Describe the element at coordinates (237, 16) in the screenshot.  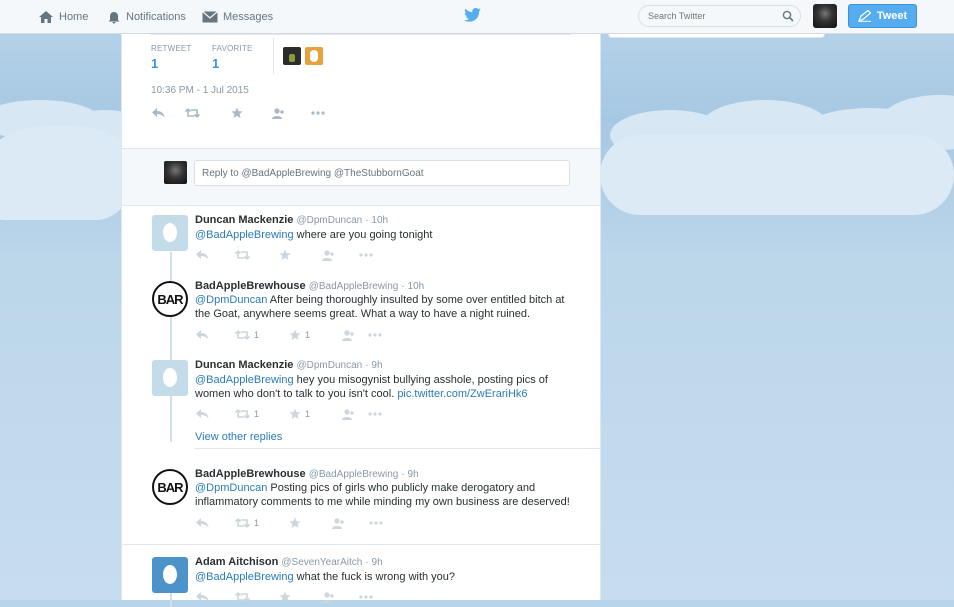
I see `nav-messages: Messages` at that location.